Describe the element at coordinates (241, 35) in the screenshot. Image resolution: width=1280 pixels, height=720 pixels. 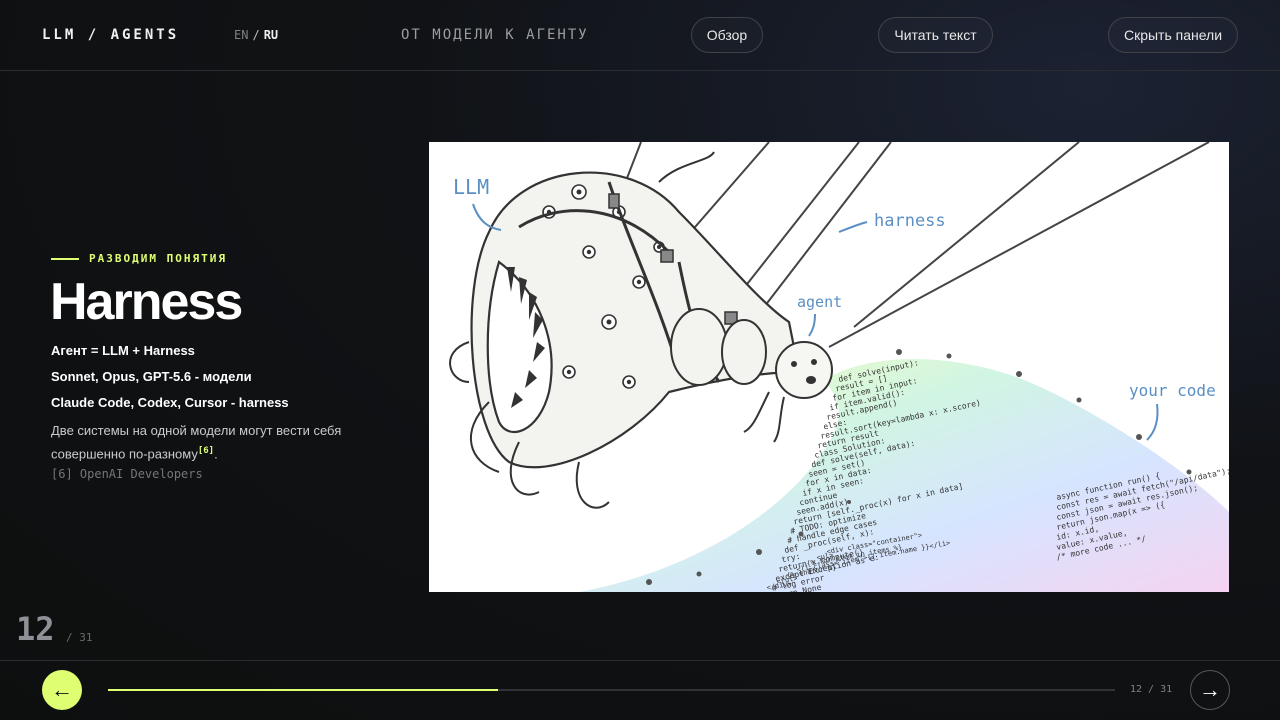
I see `lang-en: EN` at that location.